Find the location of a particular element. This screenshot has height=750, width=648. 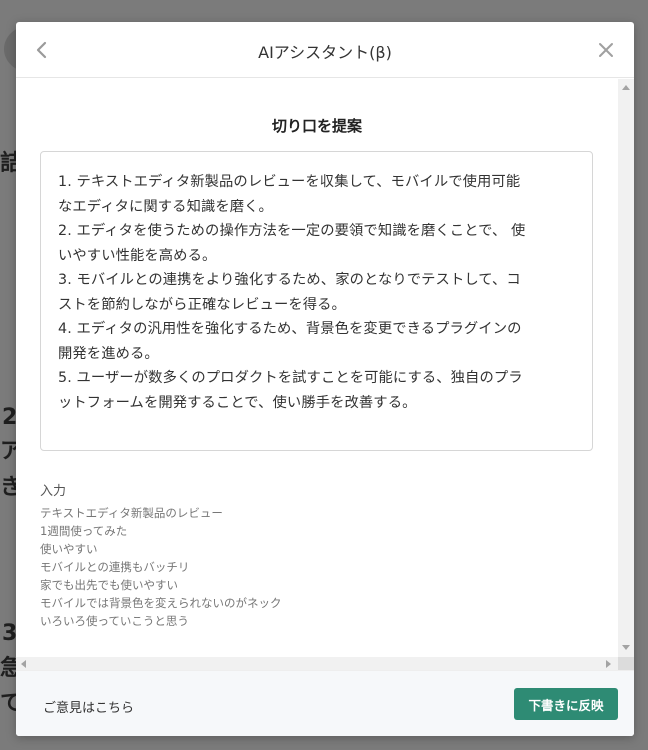

close-button is located at coordinates (606, 50).